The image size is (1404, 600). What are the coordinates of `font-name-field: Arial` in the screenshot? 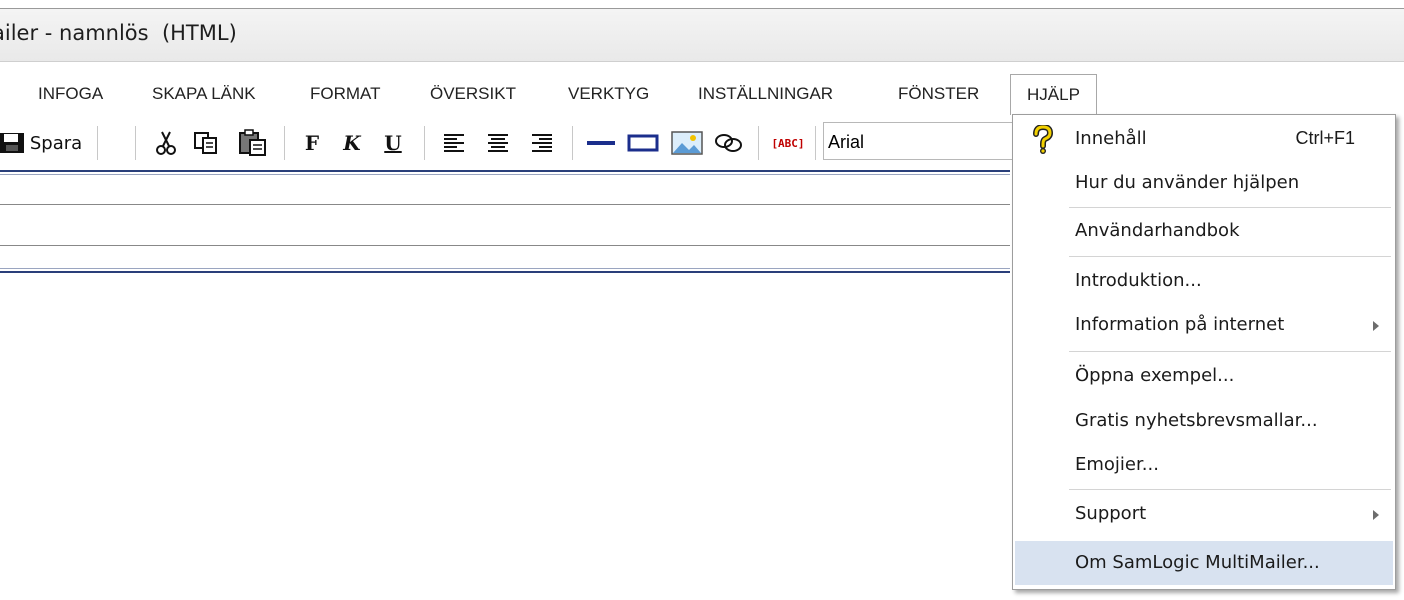 It's located at (923, 141).